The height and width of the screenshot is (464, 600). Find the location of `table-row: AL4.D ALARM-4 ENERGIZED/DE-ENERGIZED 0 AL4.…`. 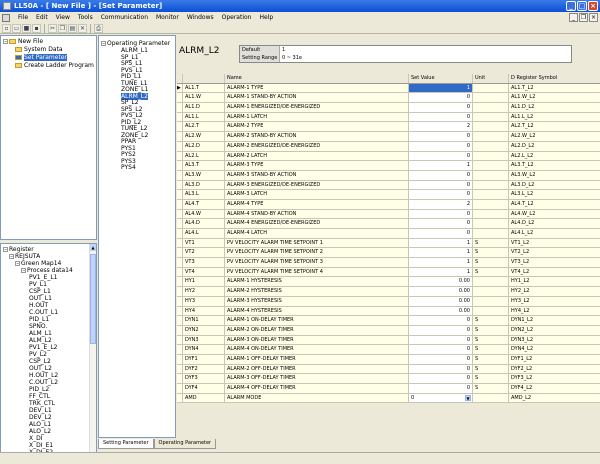

table-row: AL4.D ALARM-4 ENERGIZED/DE-ENERGIZED 0 AL4.… is located at coordinates (388, 224).